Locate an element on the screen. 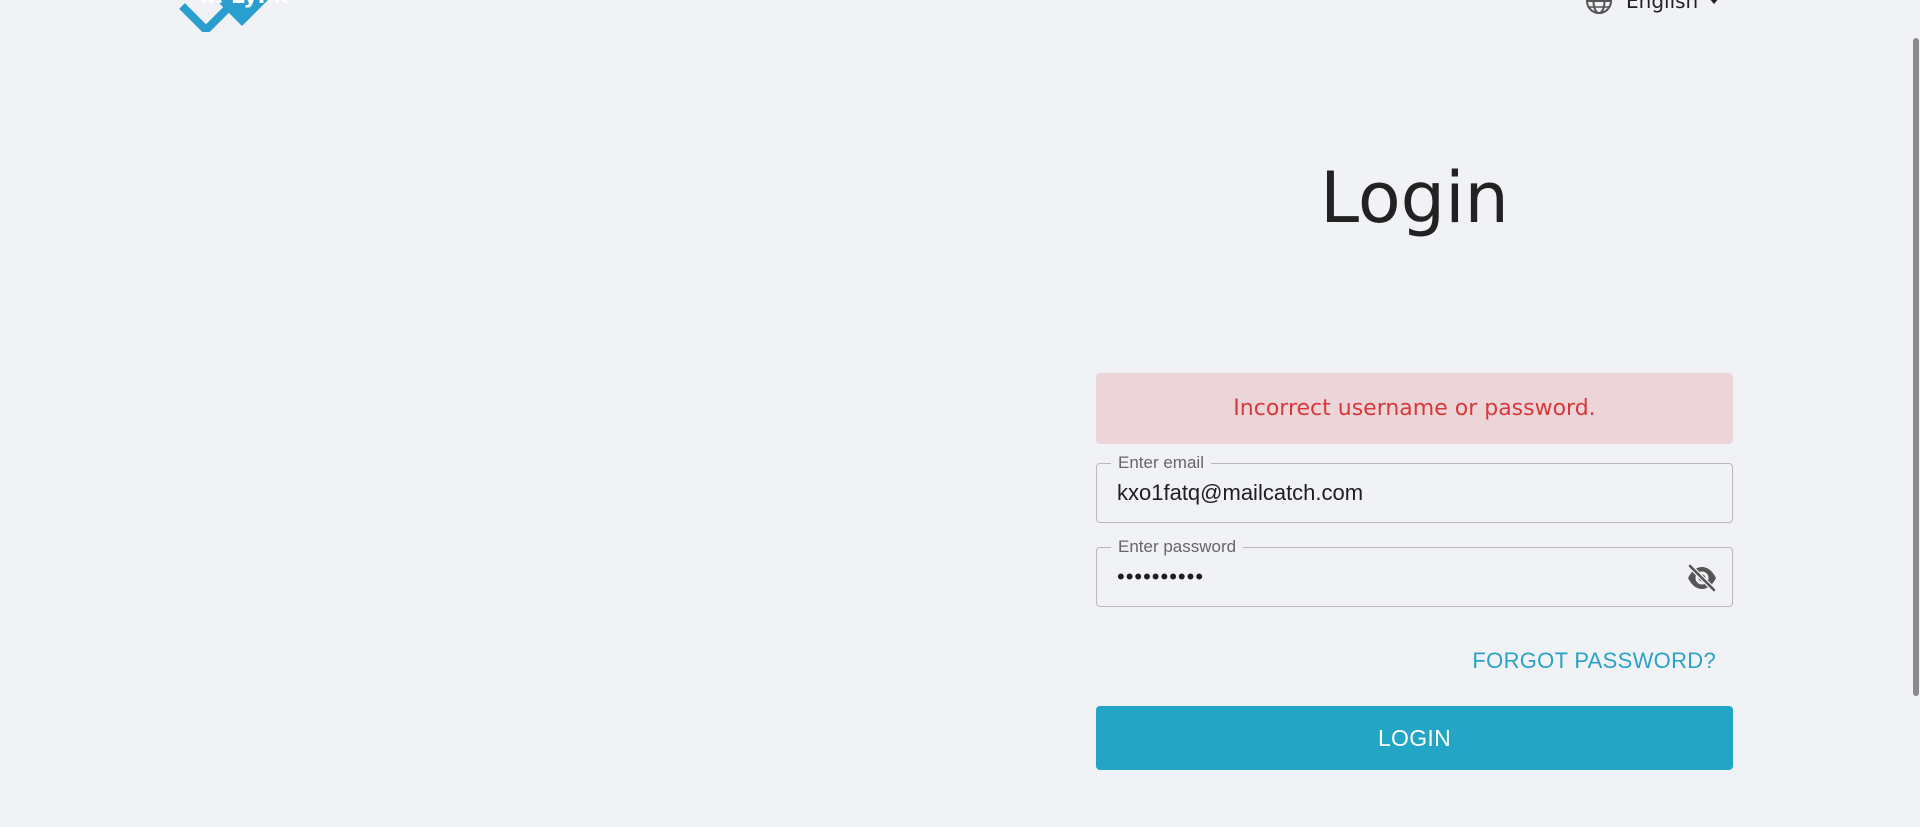 The width and height of the screenshot is (1920, 827). caret-down-icon is located at coordinates (1714, 2).